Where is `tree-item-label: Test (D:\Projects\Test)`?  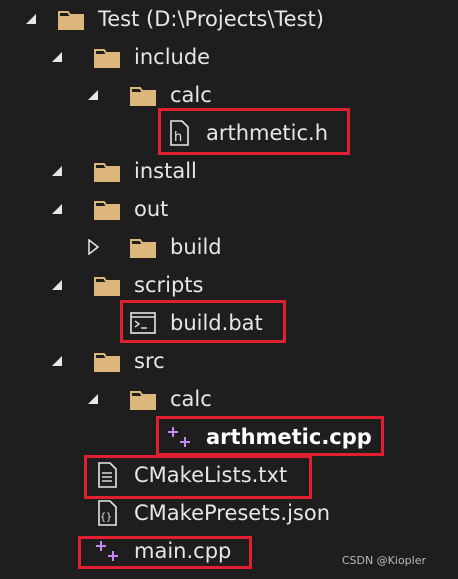 tree-item-label: Test (D:\Projects\Test) is located at coordinates (211, 19).